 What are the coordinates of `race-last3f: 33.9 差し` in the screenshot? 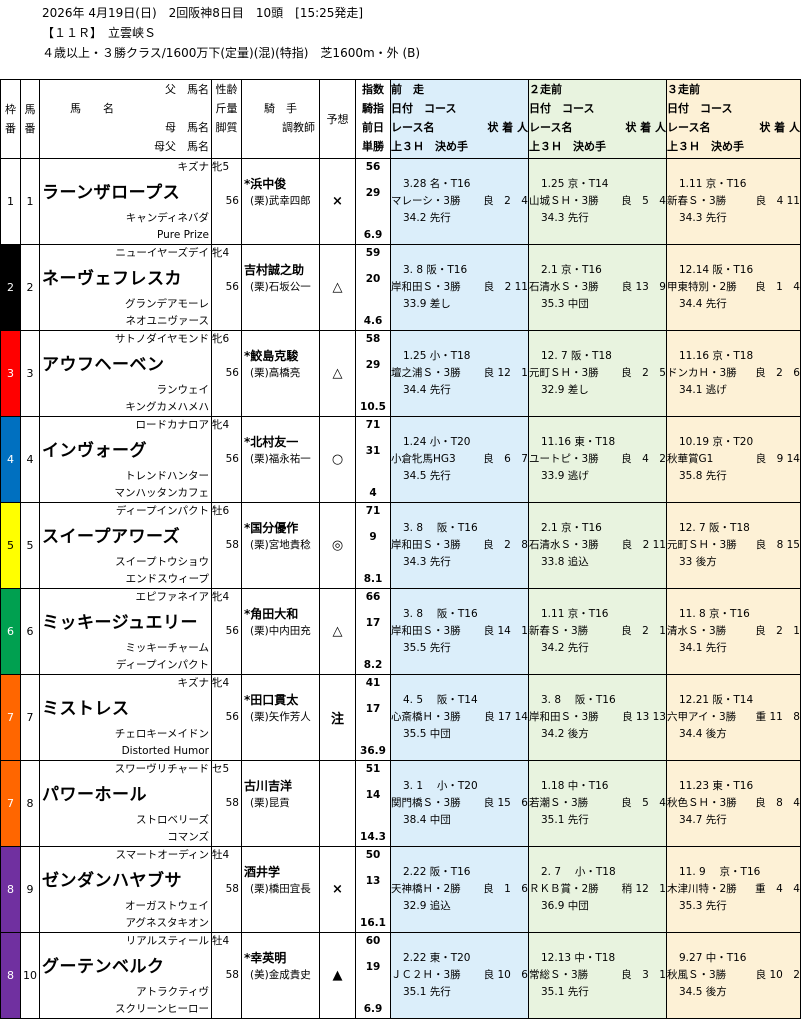 It's located at (427, 304).